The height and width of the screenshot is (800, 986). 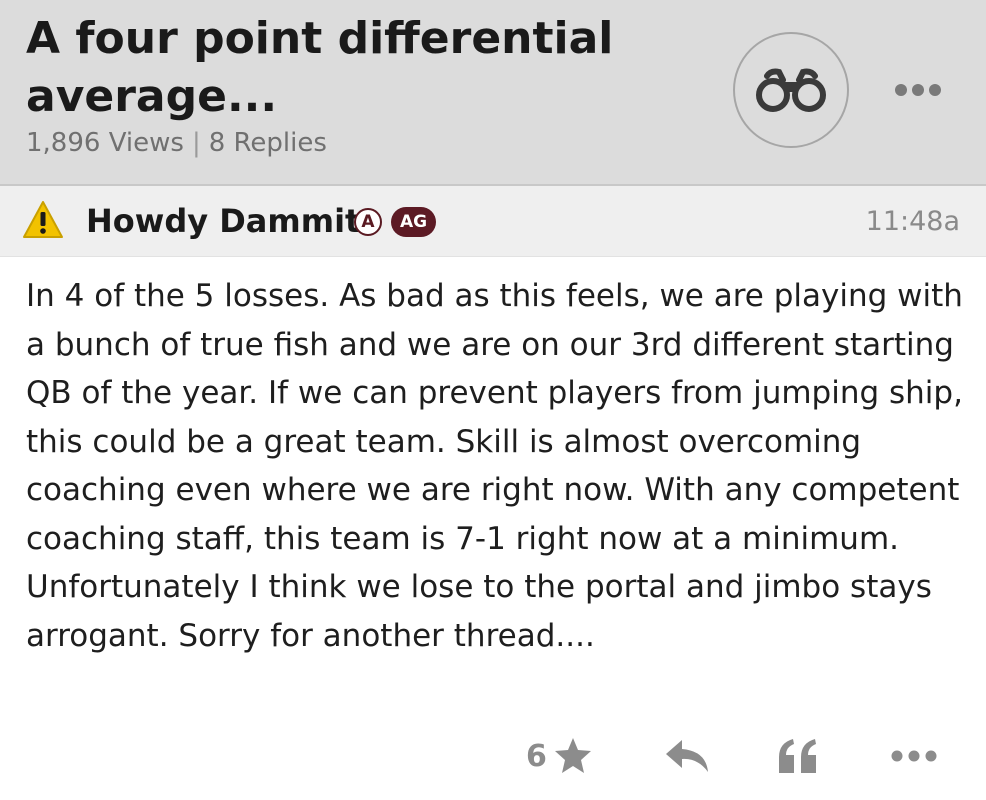 I want to click on binoculars-icon, so click(x=791, y=90).